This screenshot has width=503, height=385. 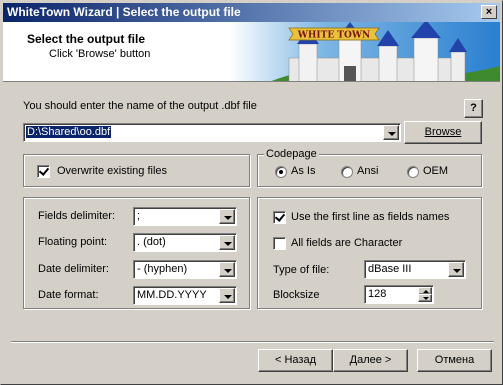 I want to click on blocksize-spinner: 128, so click(x=399, y=294).